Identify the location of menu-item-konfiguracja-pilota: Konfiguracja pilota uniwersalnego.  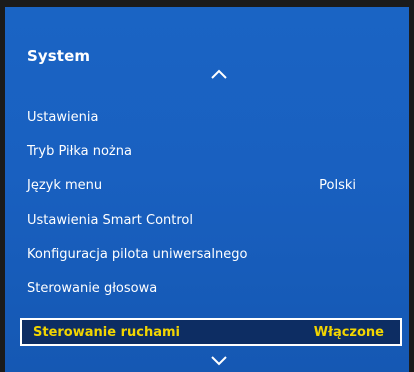
(209, 254).